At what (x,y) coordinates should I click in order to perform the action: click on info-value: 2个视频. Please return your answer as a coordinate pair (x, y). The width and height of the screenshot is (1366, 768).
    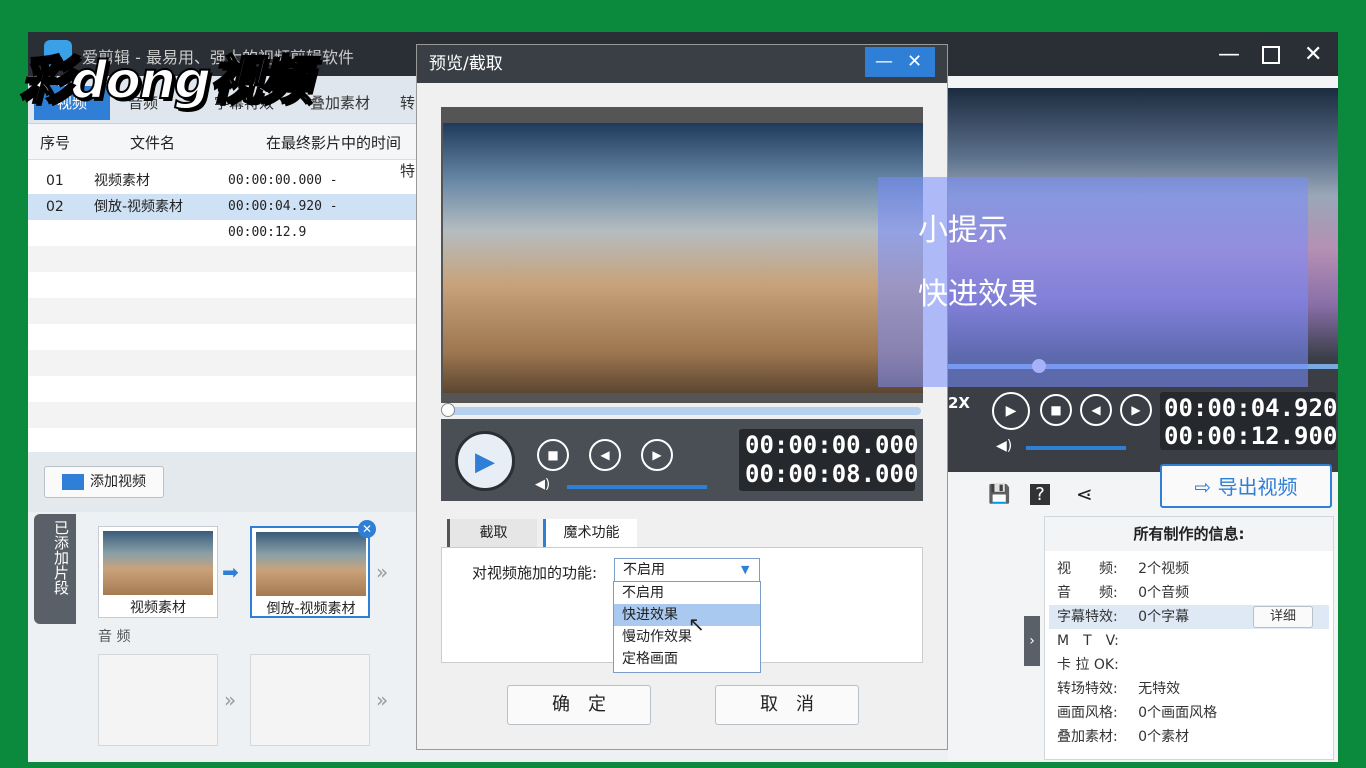
    Looking at the image, I should click on (1164, 569).